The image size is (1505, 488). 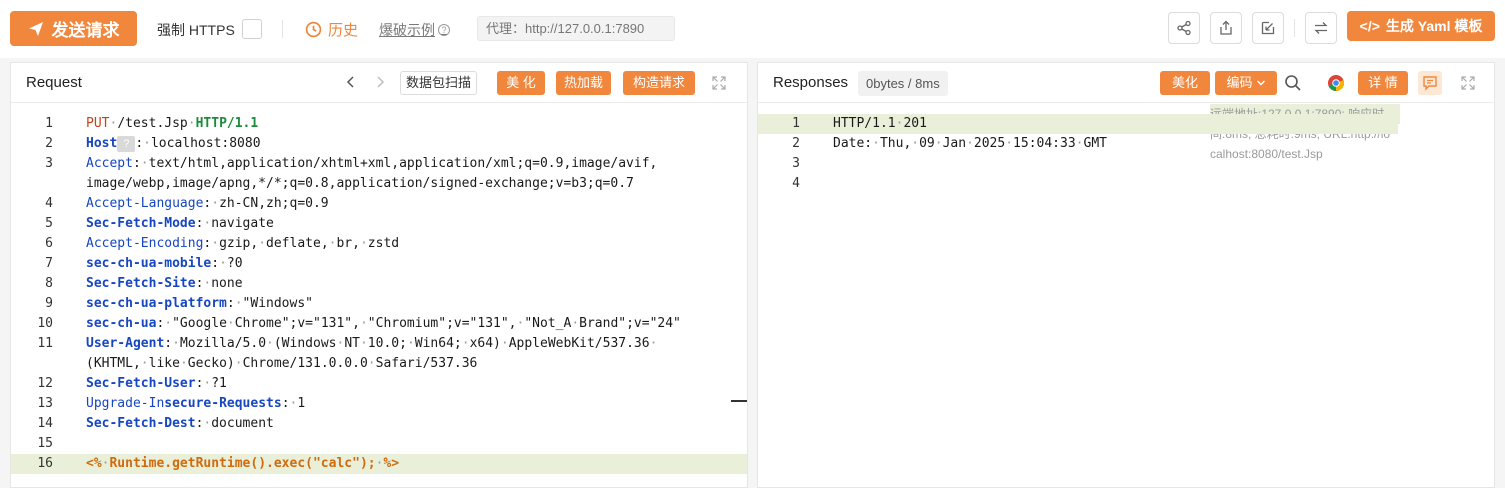 I want to click on code-token: NT, so click(x=352, y=343).